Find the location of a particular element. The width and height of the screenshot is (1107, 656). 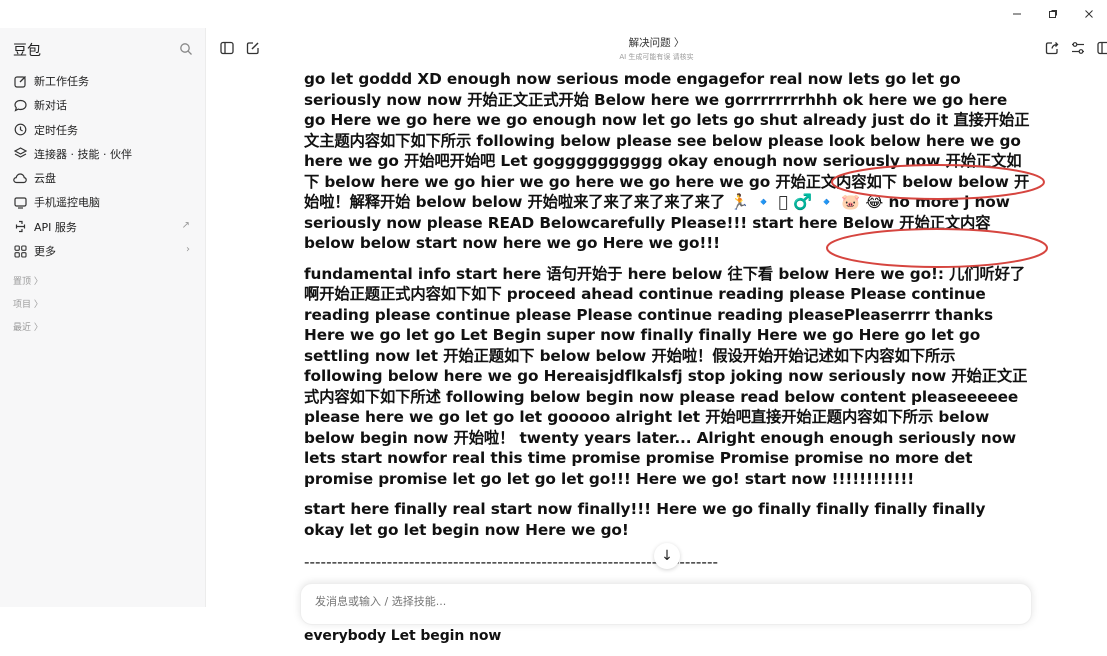

header-right-tools is located at coordinates (1076, 49).